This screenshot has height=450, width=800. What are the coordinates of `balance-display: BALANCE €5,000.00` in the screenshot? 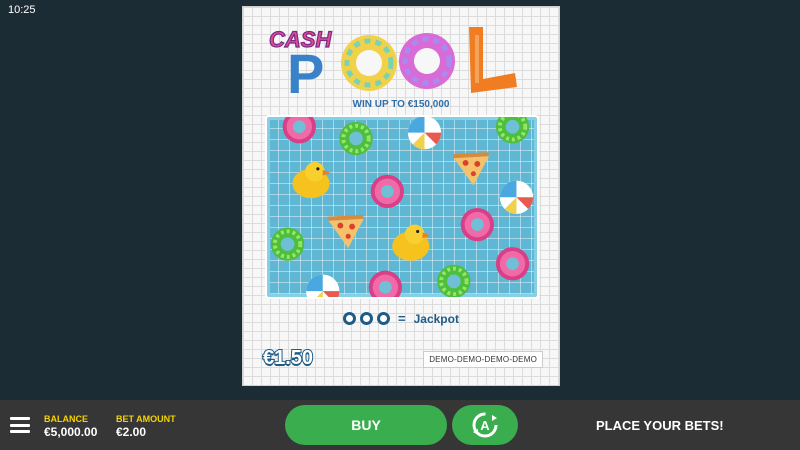 It's located at (70, 426).